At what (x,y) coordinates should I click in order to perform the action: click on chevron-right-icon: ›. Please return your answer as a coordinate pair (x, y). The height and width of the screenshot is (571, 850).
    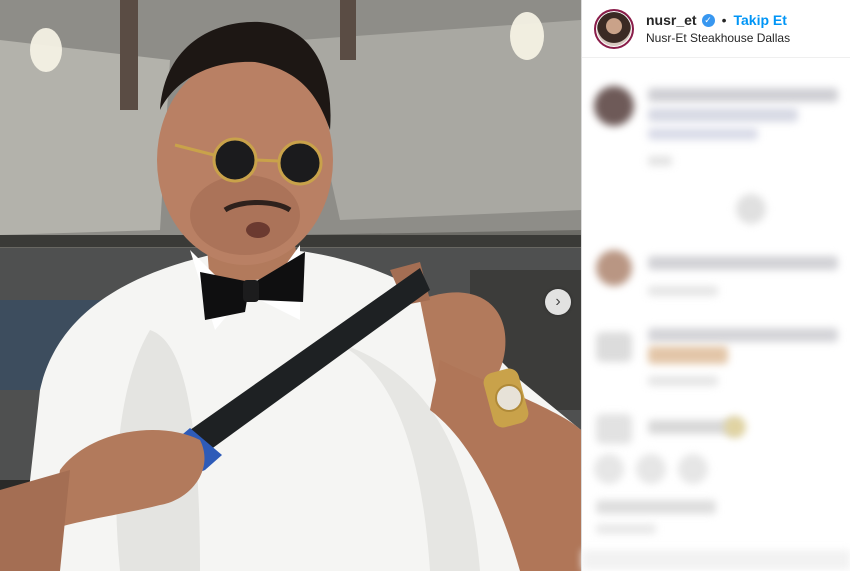
    Looking at the image, I should click on (558, 301).